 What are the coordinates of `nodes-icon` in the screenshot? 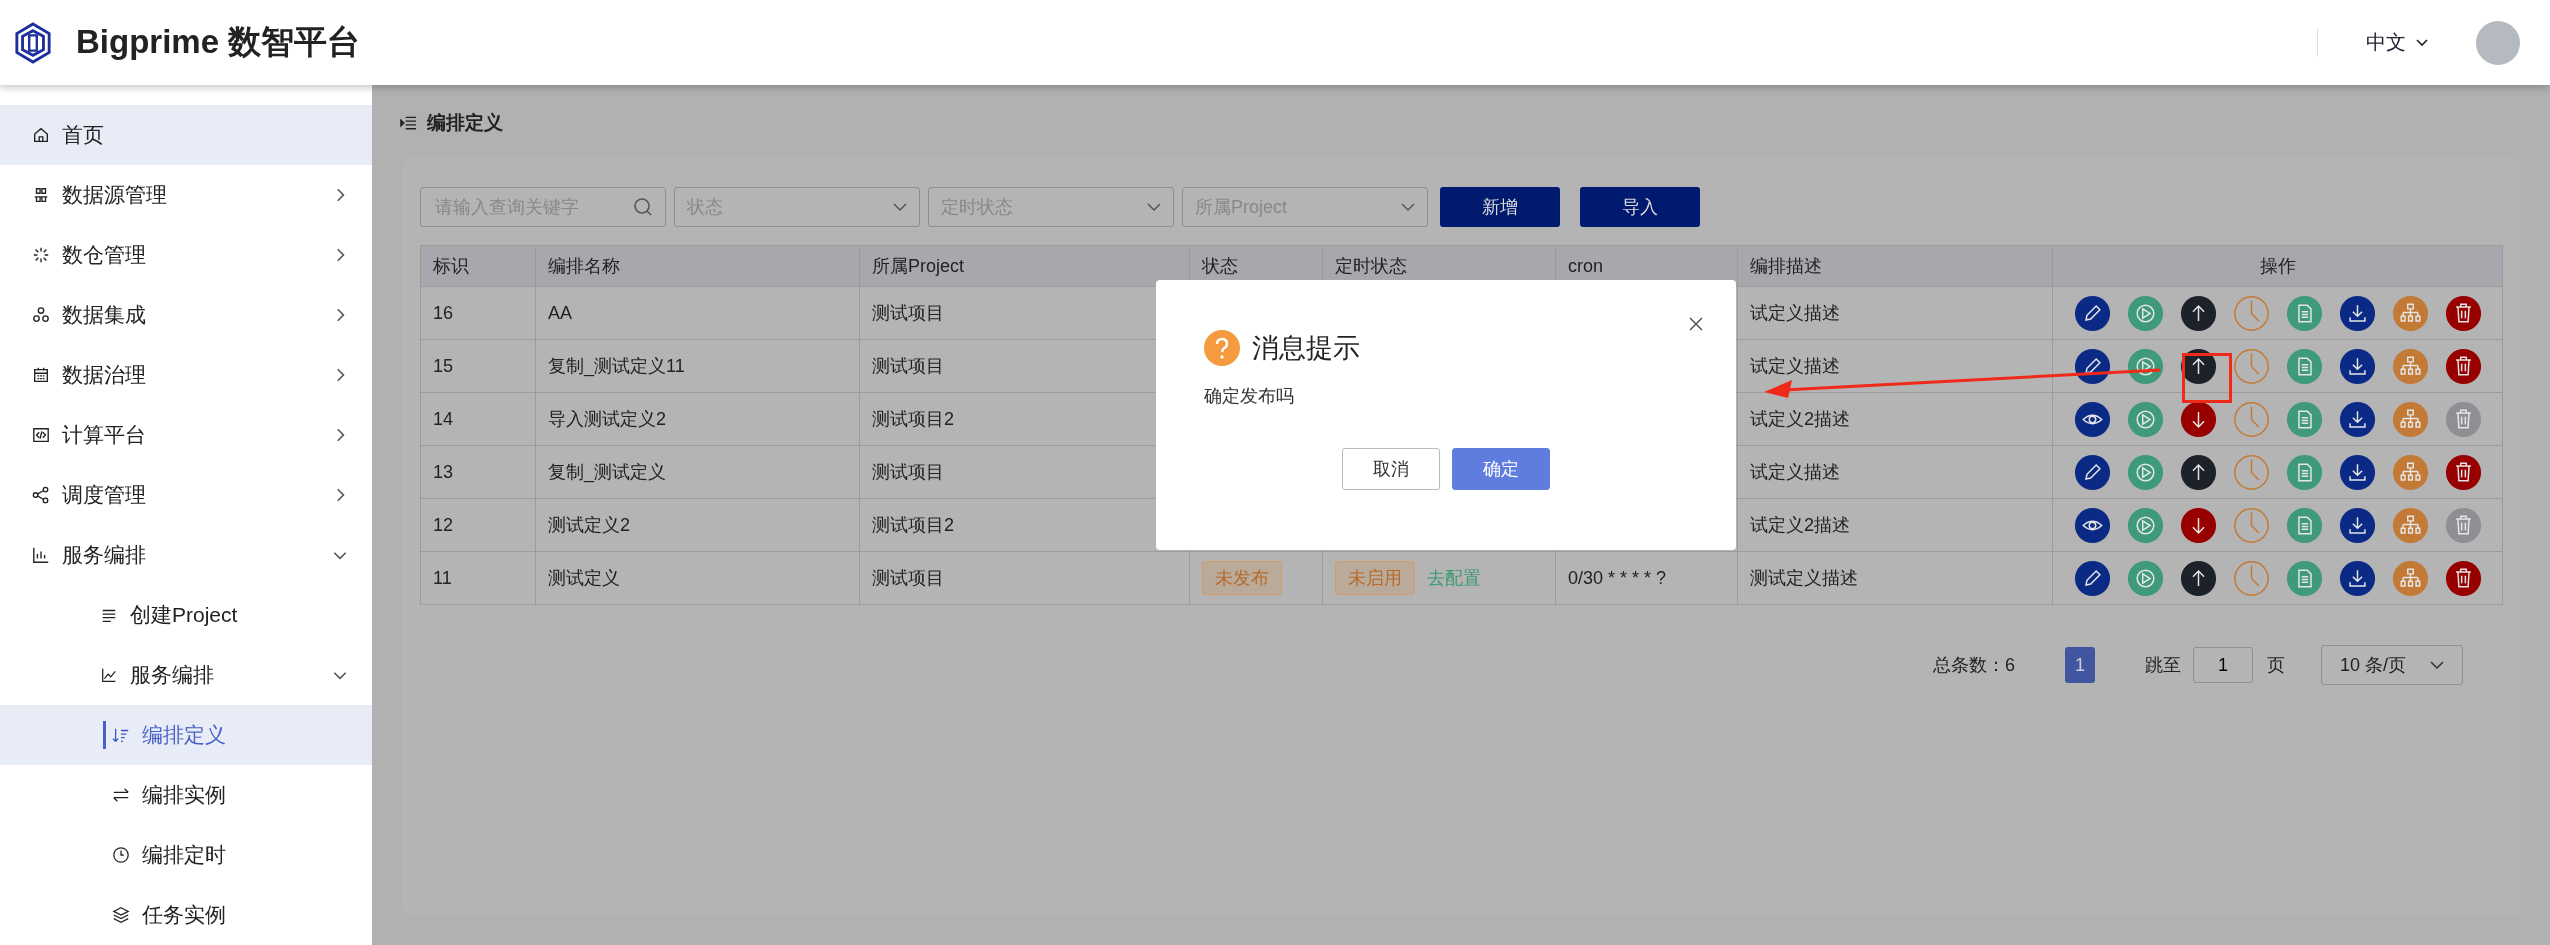 It's located at (41, 195).